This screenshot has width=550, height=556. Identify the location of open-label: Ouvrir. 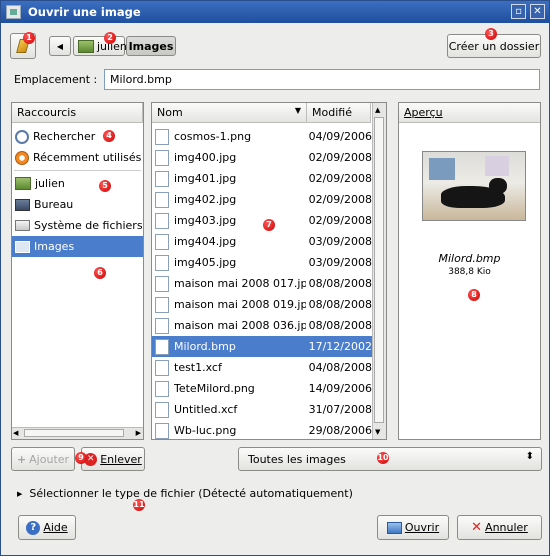
(422, 527).